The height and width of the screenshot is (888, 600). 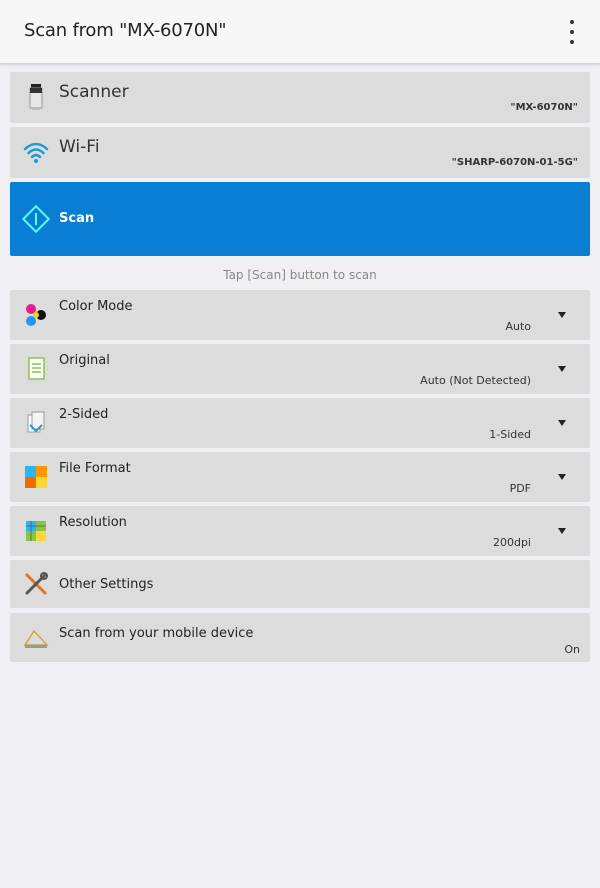 What do you see at coordinates (572, 32) in the screenshot?
I see `more-options-icon` at bounding box center [572, 32].